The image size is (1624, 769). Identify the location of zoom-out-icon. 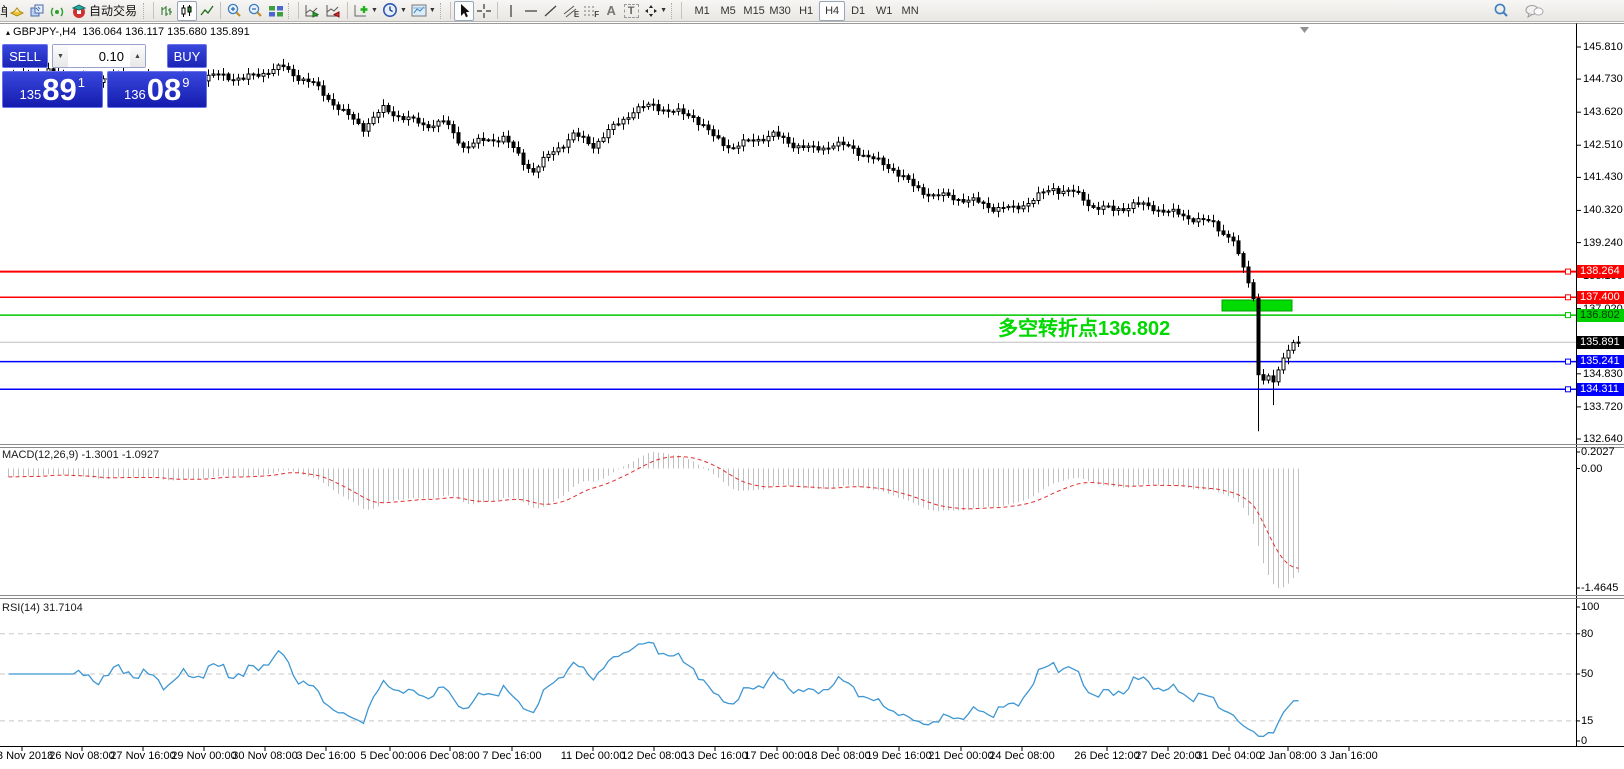
(255, 11).